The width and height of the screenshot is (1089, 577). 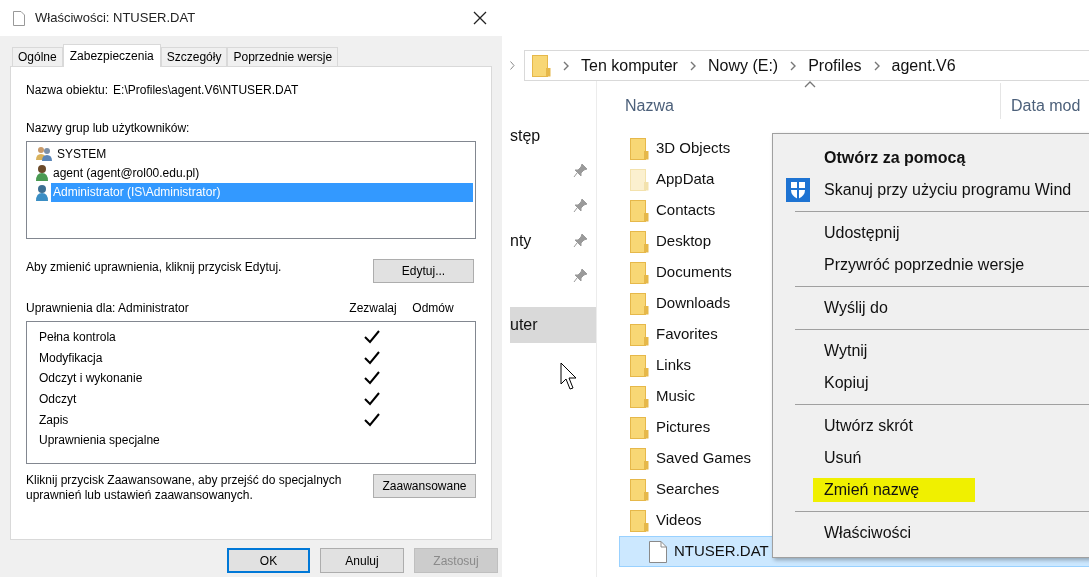 What do you see at coordinates (108, 308) in the screenshot?
I see `permissions-label: Uprawnienia dla: Administrator` at bounding box center [108, 308].